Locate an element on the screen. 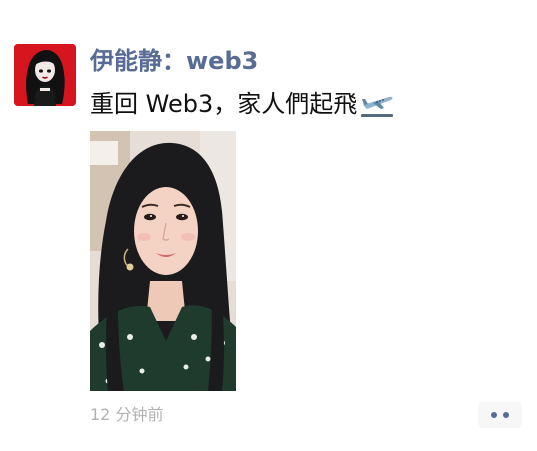 The height and width of the screenshot is (451, 537). post-timestamp: 12 分钟前 is located at coordinates (127, 414).